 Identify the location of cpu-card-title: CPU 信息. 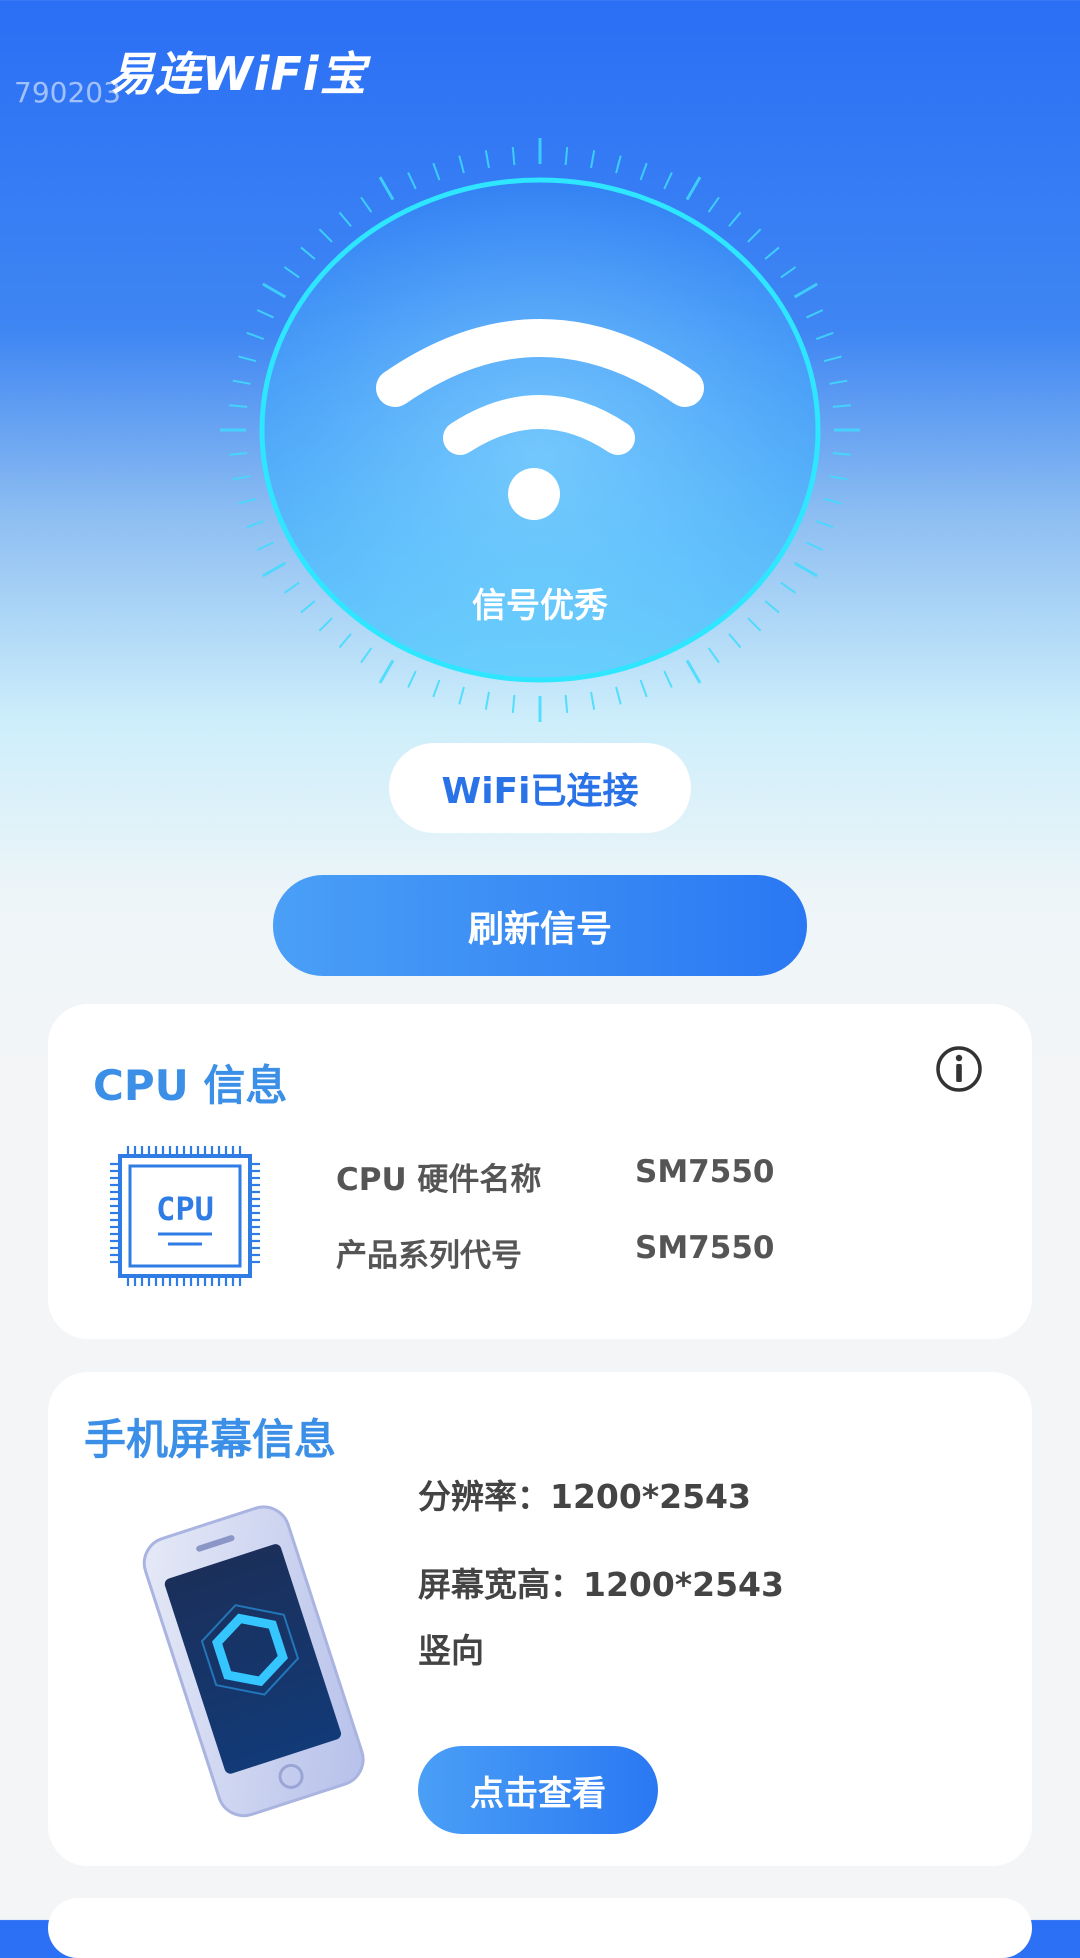
(190, 1085).